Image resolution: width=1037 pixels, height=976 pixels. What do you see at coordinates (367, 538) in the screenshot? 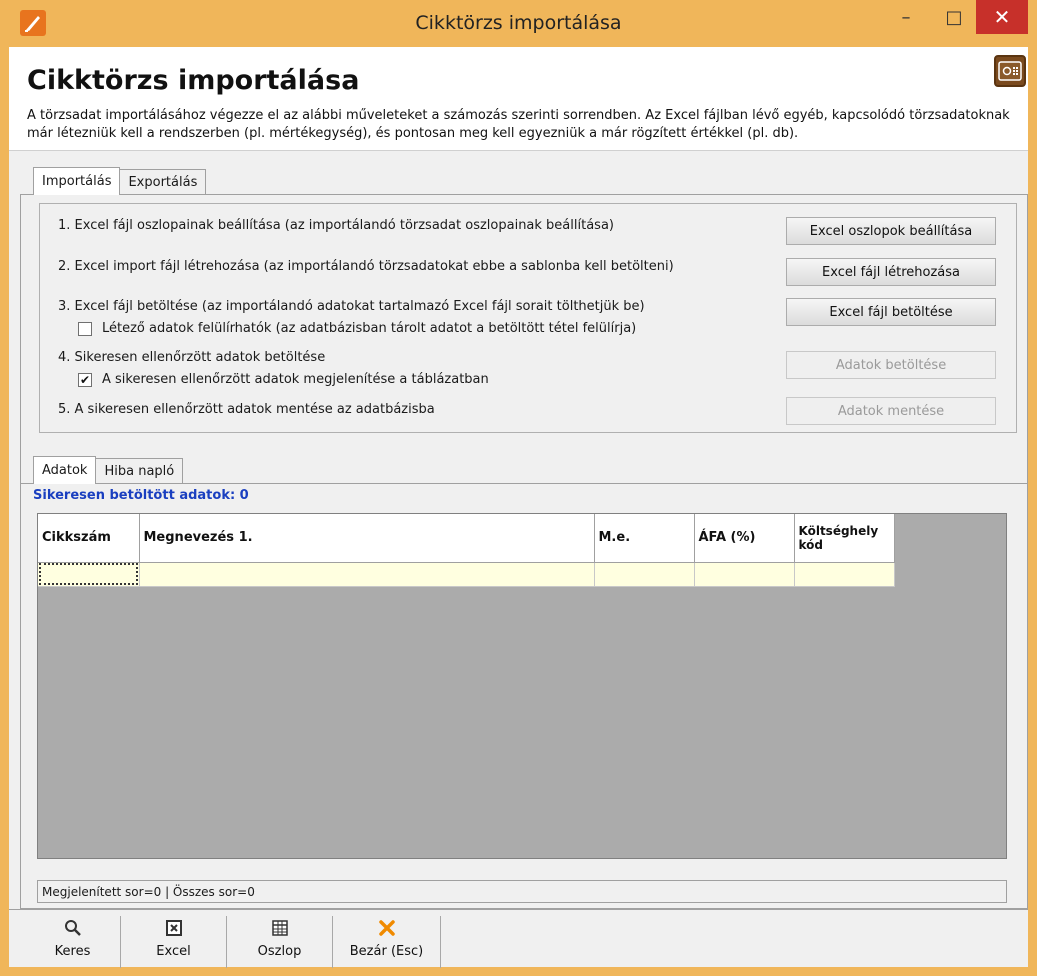
I see `col-header-megnevezes: Megnevezés 1.` at bounding box center [367, 538].